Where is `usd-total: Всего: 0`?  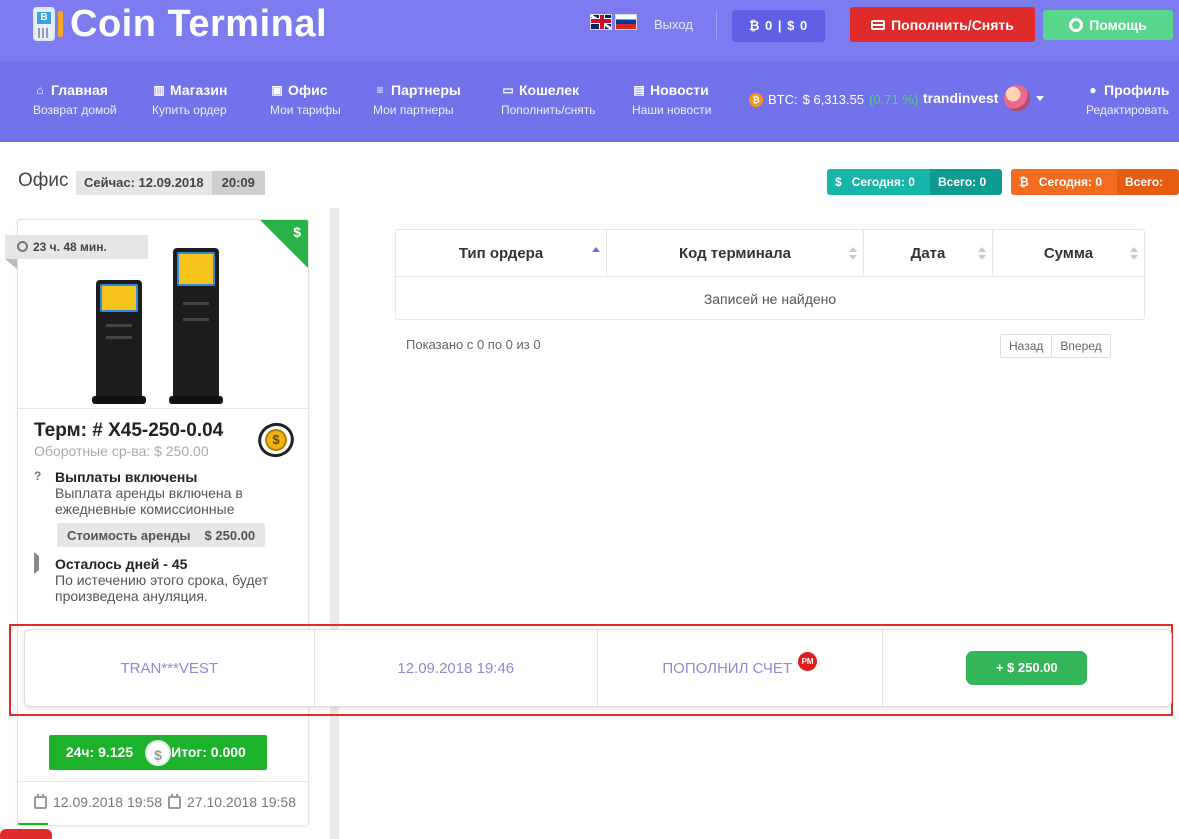 usd-total: Всего: 0 is located at coordinates (966, 182).